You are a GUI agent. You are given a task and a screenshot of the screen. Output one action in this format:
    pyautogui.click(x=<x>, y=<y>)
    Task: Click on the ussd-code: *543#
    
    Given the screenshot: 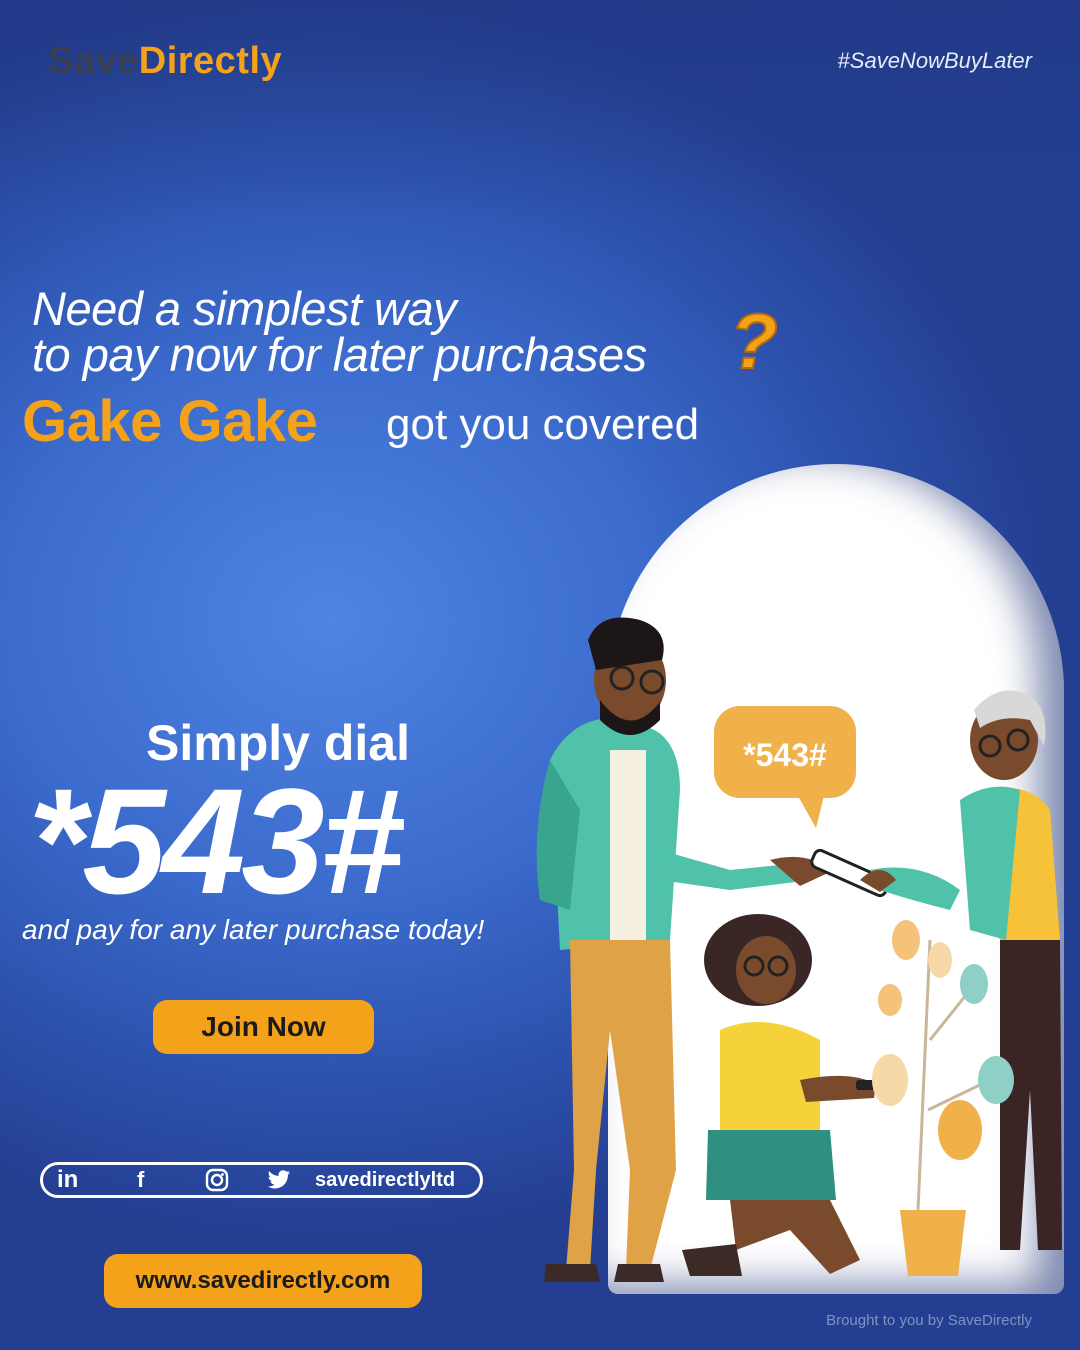 What is the action you would take?
    pyautogui.click(x=216, y=841)
    